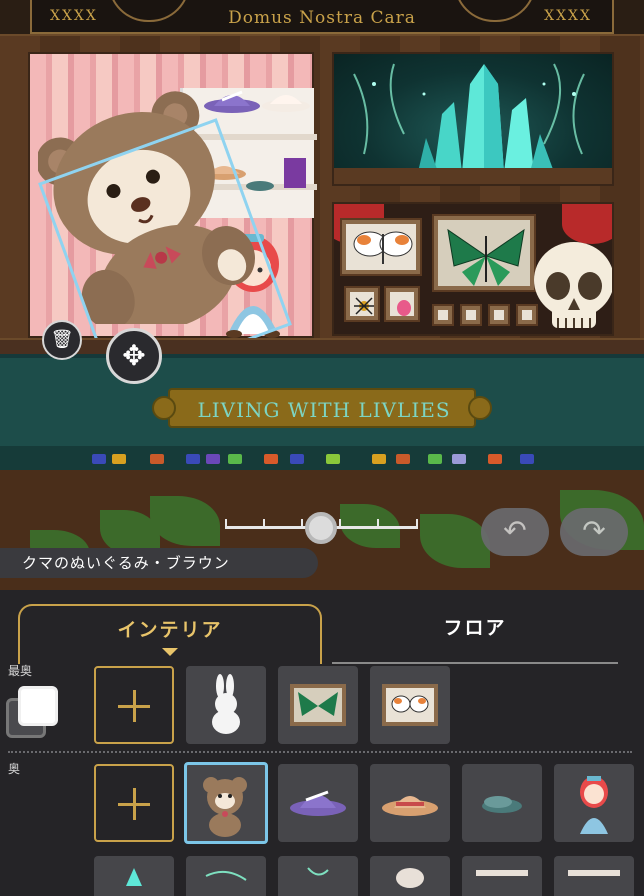 The height and width of the screenshot is (896, 644). Describe the element at coordinates (410, 705) in the screenshot. I see `item-orange-butterfly-frame` at that location.